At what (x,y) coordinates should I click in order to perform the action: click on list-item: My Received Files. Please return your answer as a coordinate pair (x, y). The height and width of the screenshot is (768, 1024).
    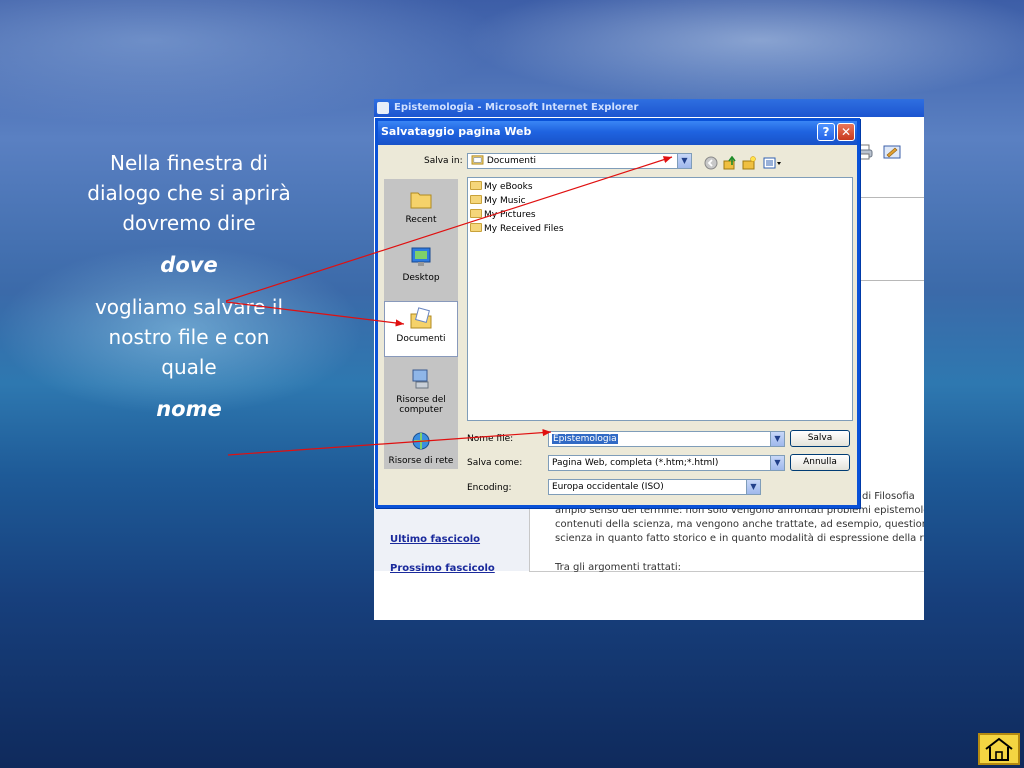
    Looking at the image, I should click on (517, 229).